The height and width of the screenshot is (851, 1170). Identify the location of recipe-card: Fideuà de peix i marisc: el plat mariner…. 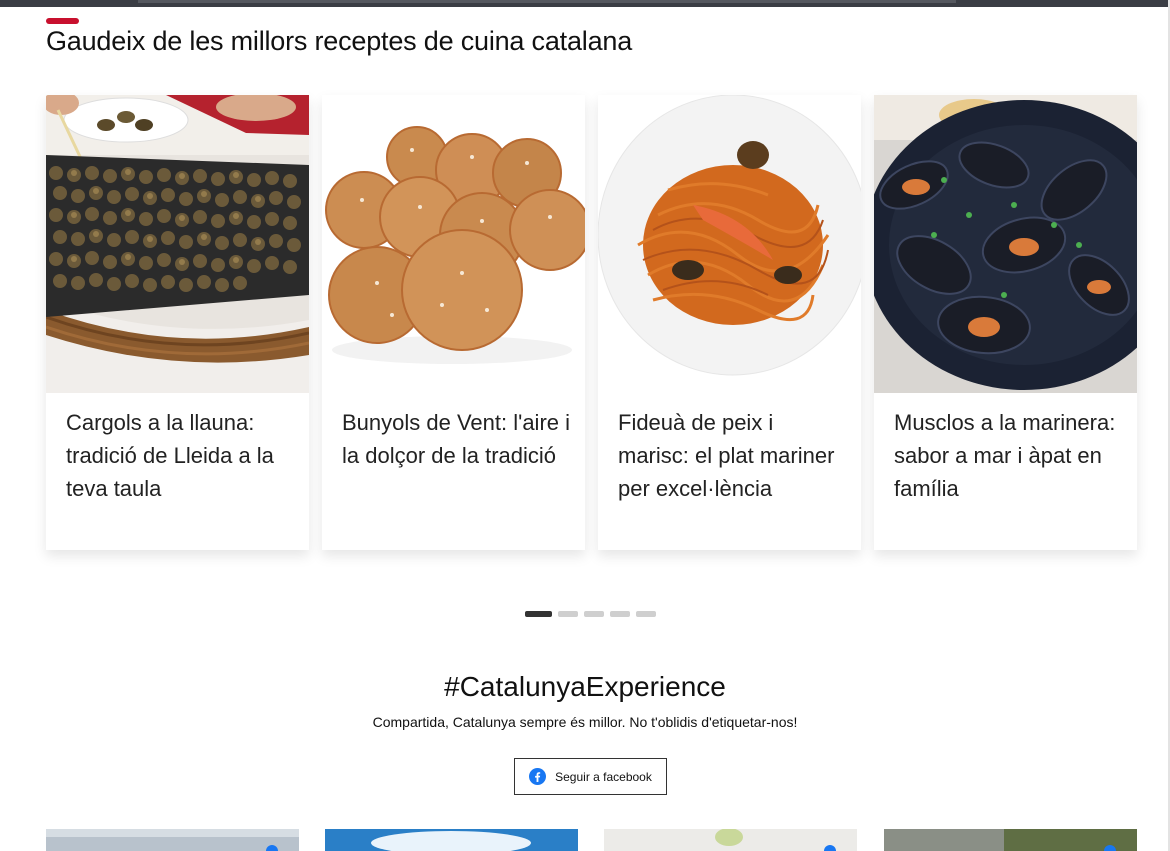
(729, 322).